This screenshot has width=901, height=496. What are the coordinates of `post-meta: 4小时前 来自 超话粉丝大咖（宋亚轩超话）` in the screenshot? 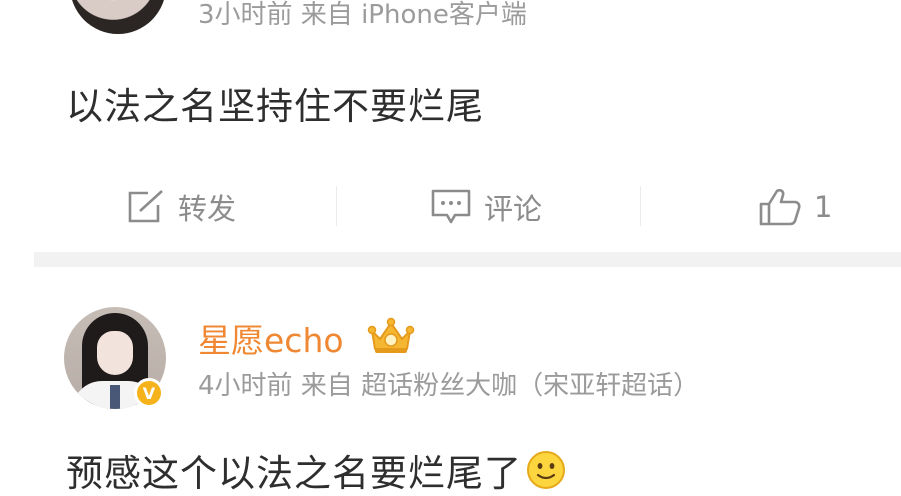 It's located at (449, 386).